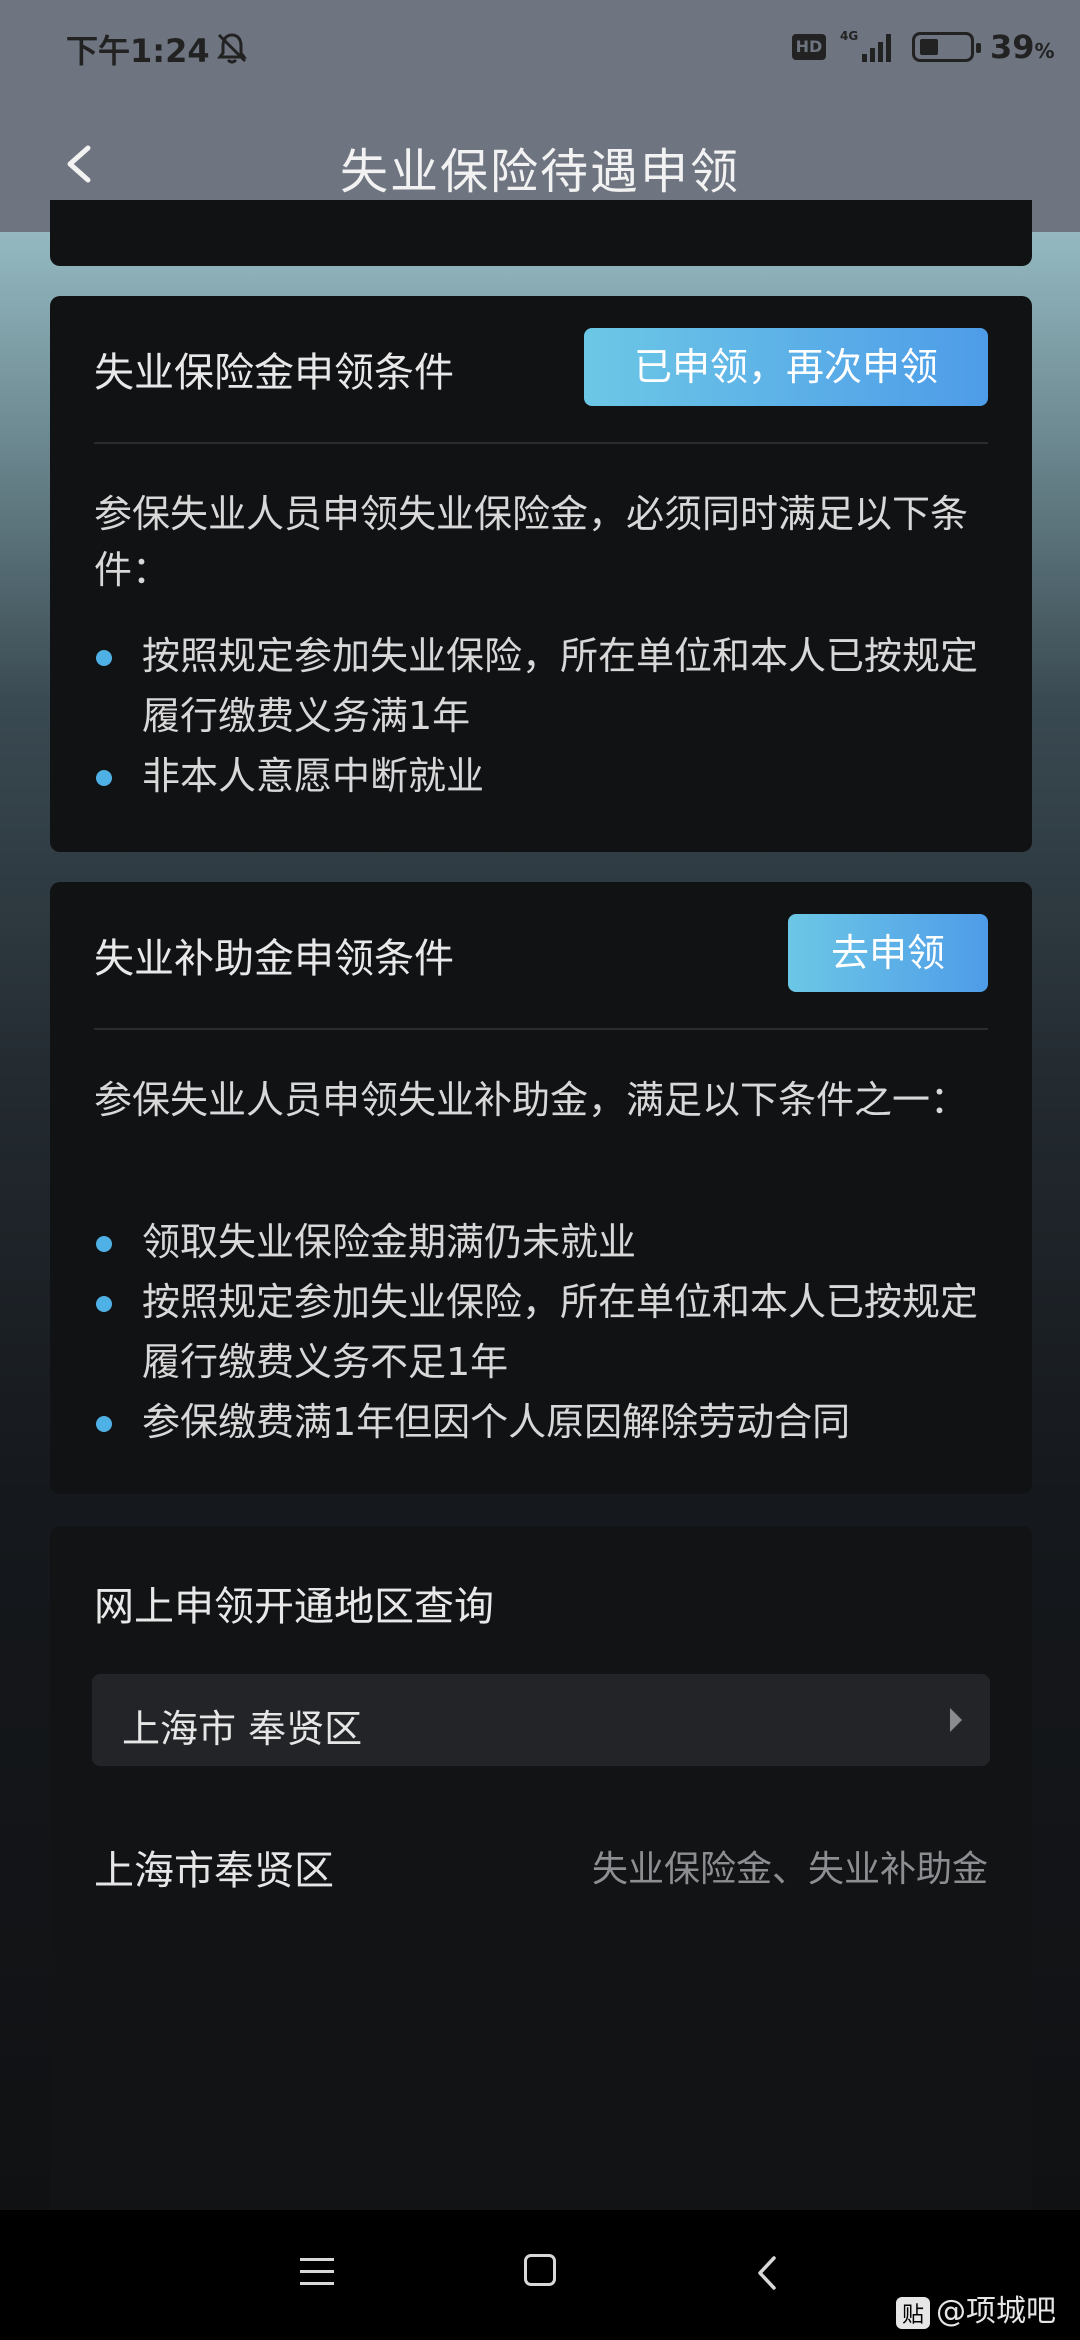  What do you see at coordinates (809, 47) in the screenshot?
I see `hd-icon: HD` at bounding box center [809, 47].